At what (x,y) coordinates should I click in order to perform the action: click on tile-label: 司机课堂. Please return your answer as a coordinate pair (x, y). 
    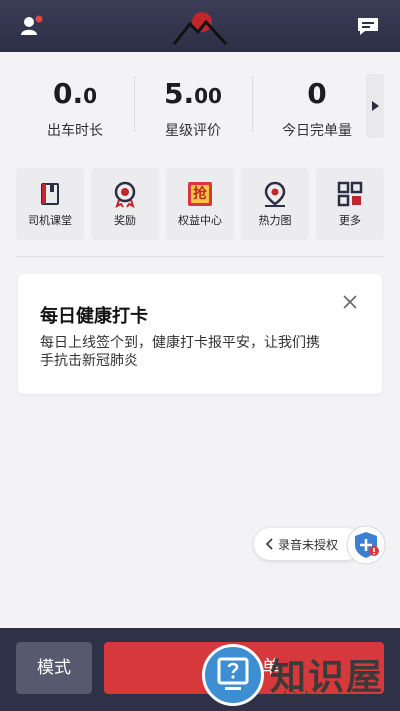
    Looking at the image, I should click on (50, 220).